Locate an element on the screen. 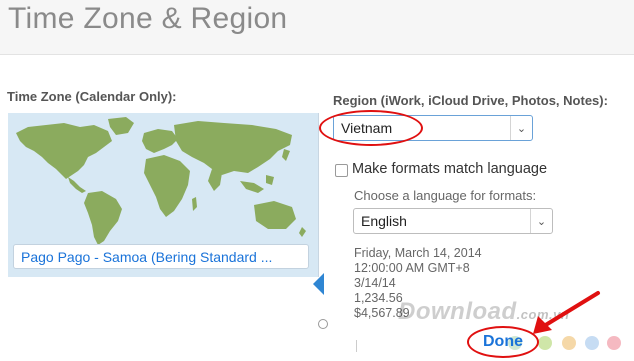 The image size is (634, 361). watermark: Download.com.vn is located at coordinates (483, 312).